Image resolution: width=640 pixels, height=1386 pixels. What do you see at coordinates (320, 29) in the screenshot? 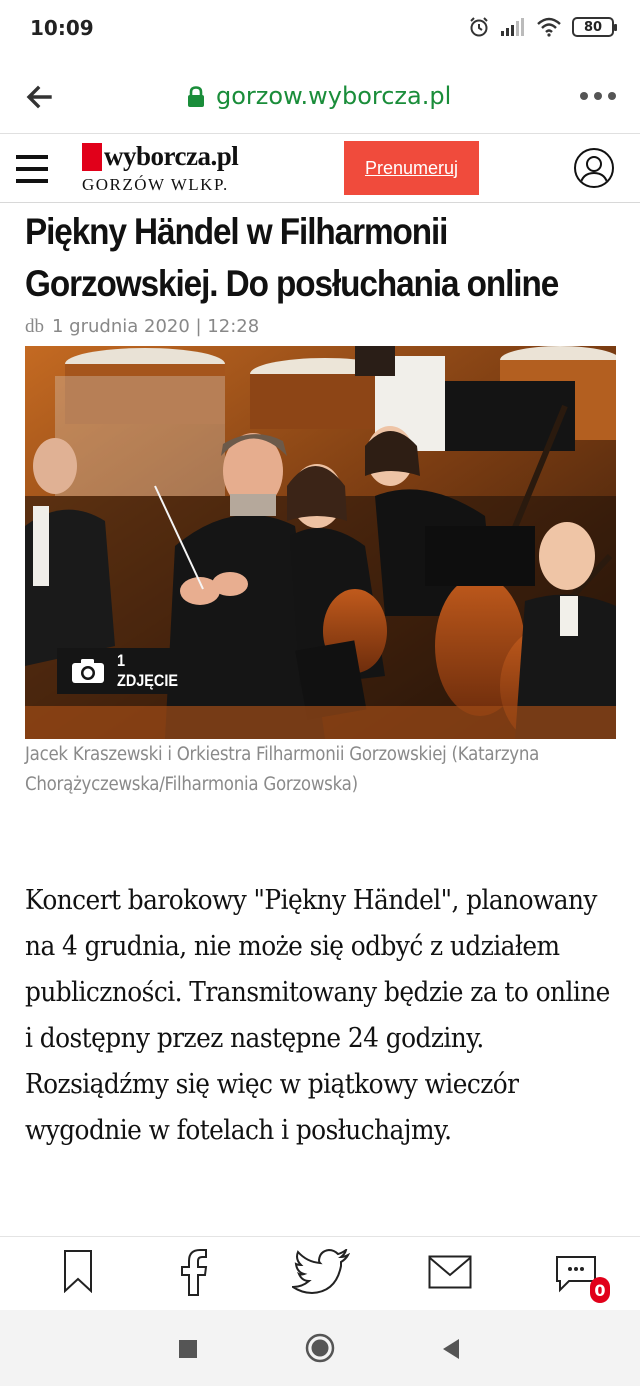
I see `status-bar: 10:09 80` at bounding box center [320, 29].